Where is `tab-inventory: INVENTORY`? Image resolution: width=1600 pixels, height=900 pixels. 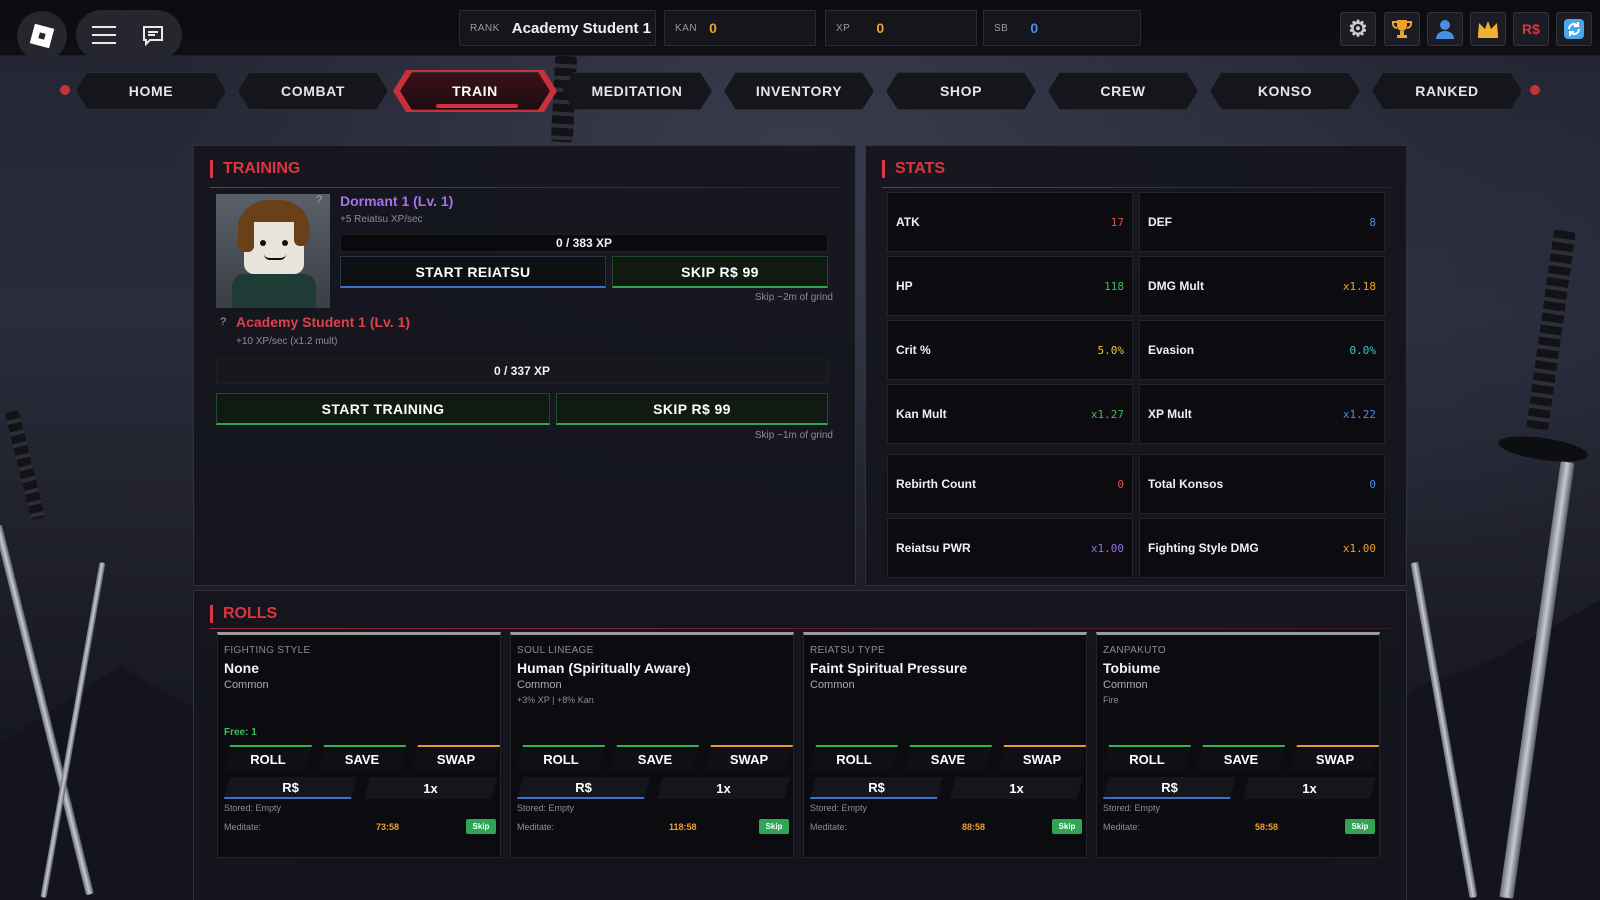 tab-inventory: INVENTORY is located at coordinates (799, 91).